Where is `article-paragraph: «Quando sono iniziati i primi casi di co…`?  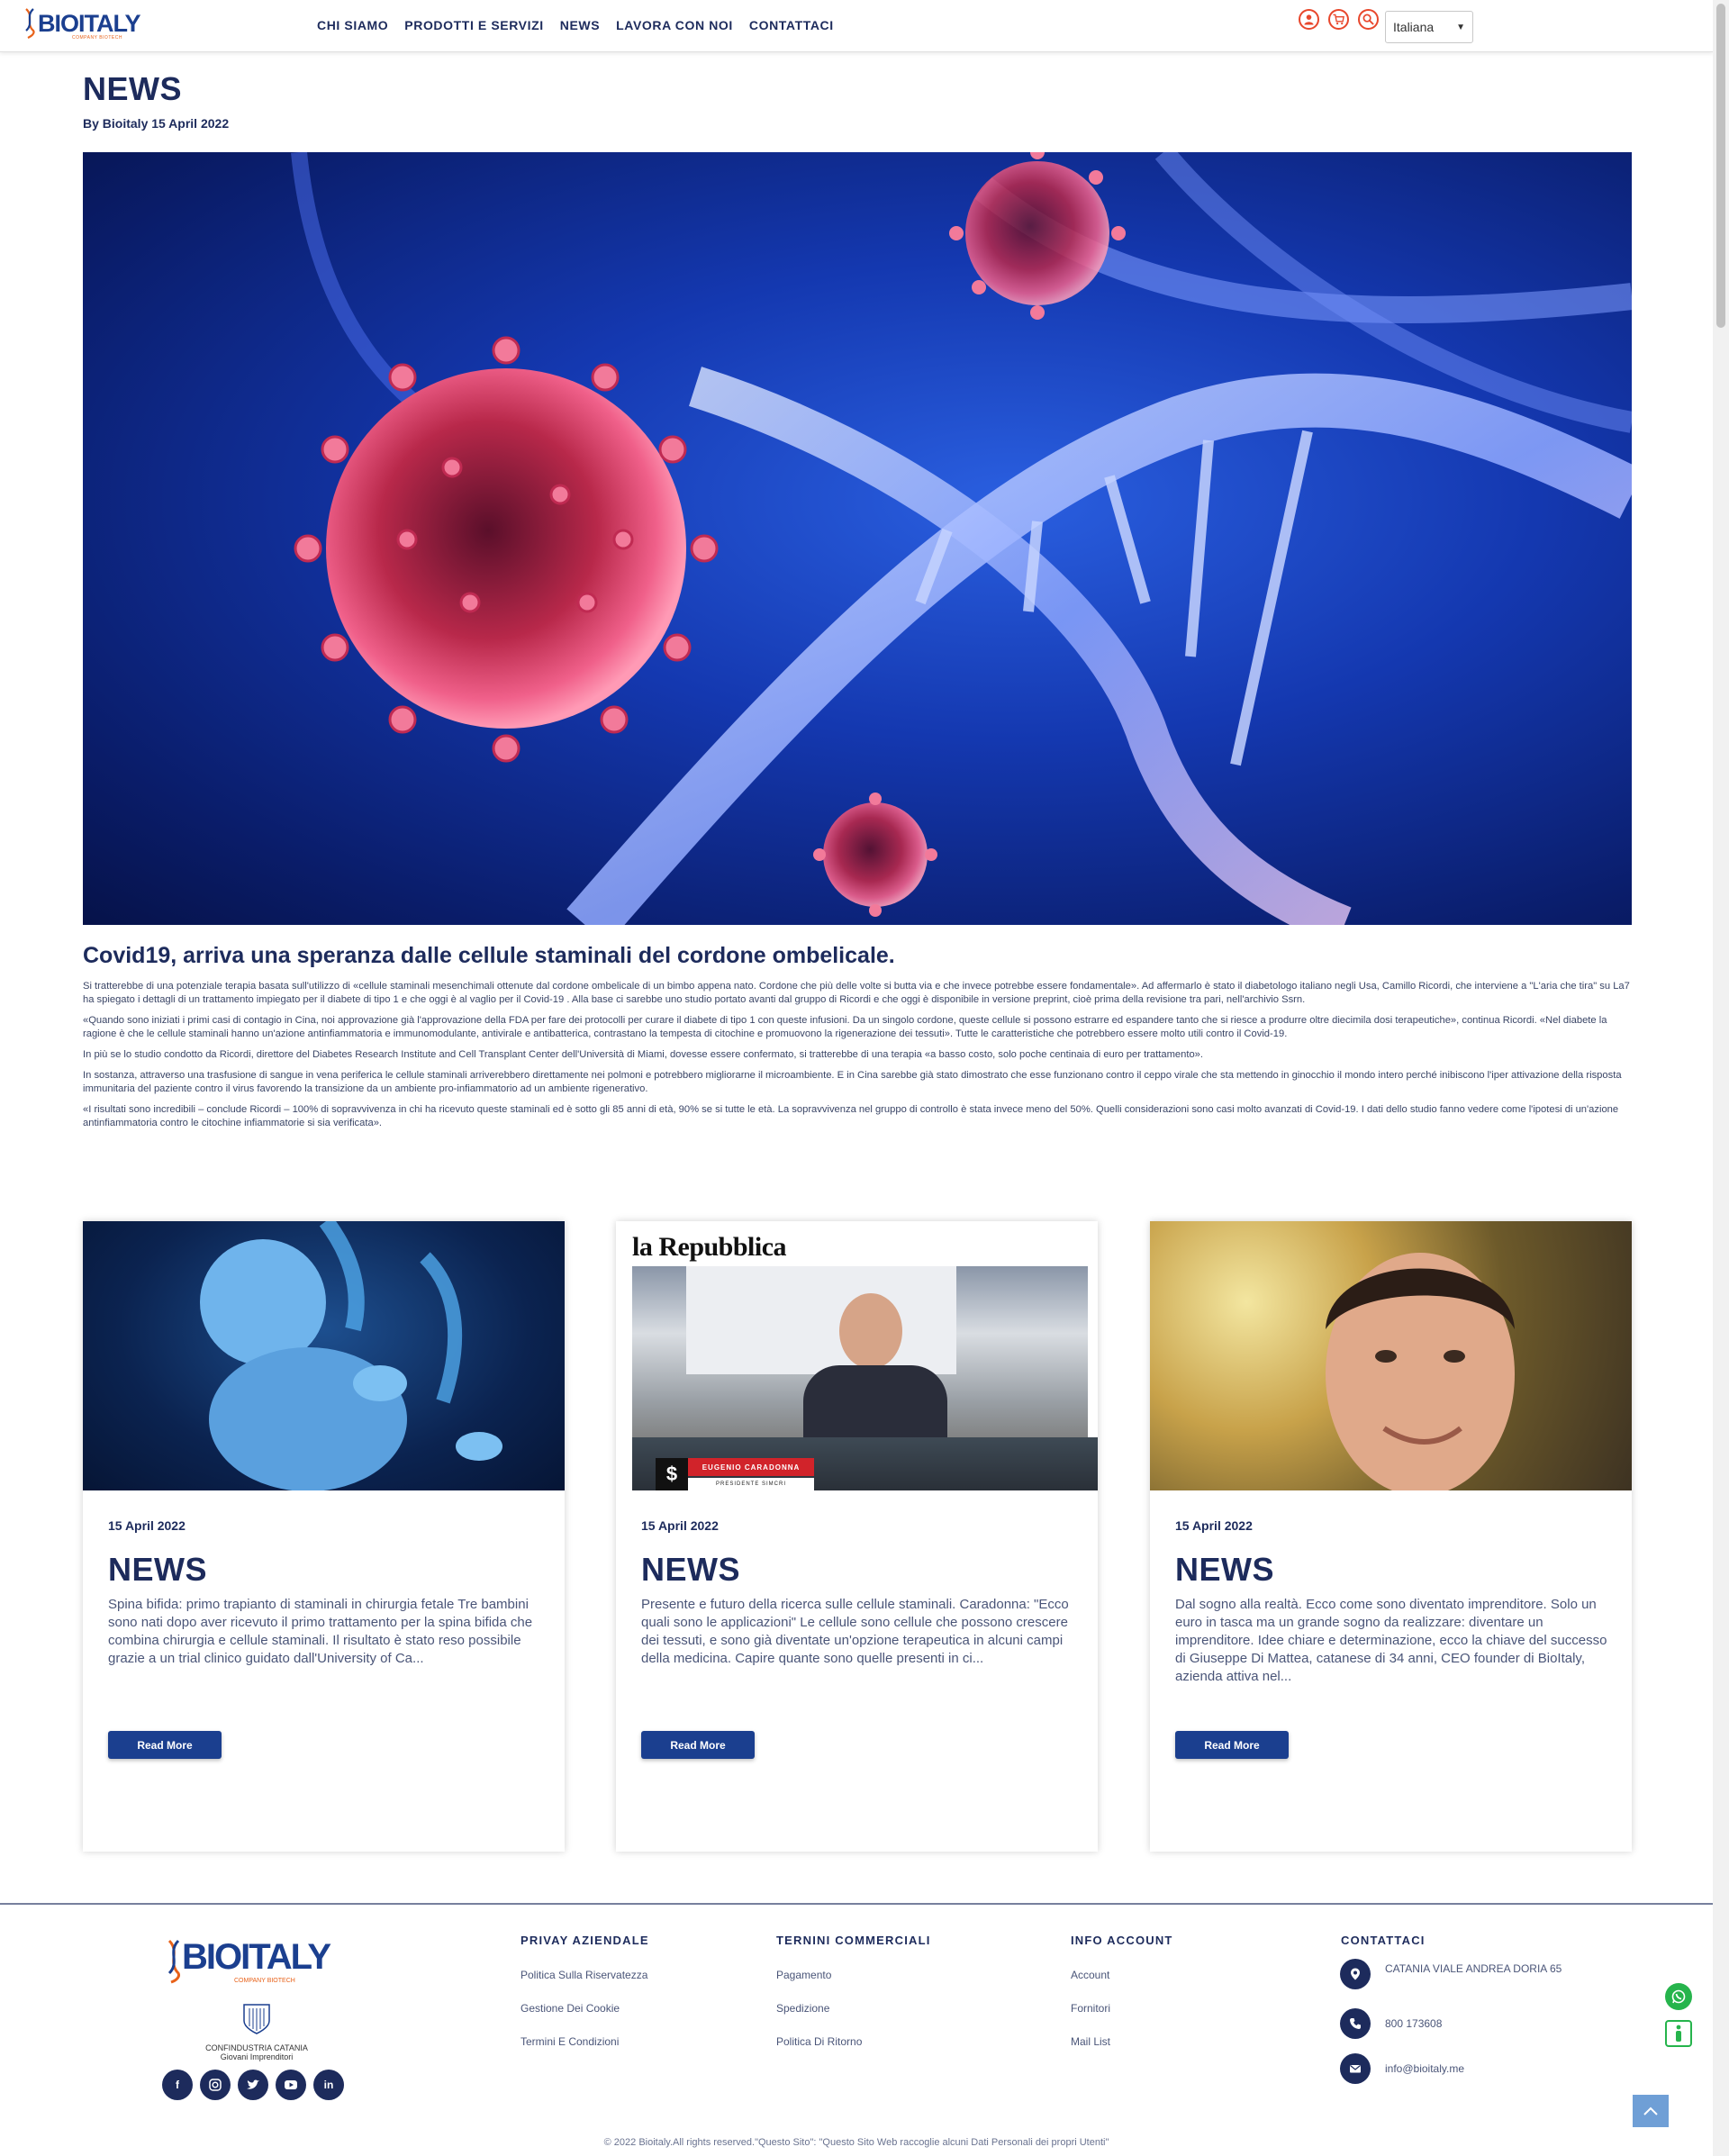
article-paragraph: «Quando sono iniziati i primi casi di co… is located at coordinates (845, 1027).